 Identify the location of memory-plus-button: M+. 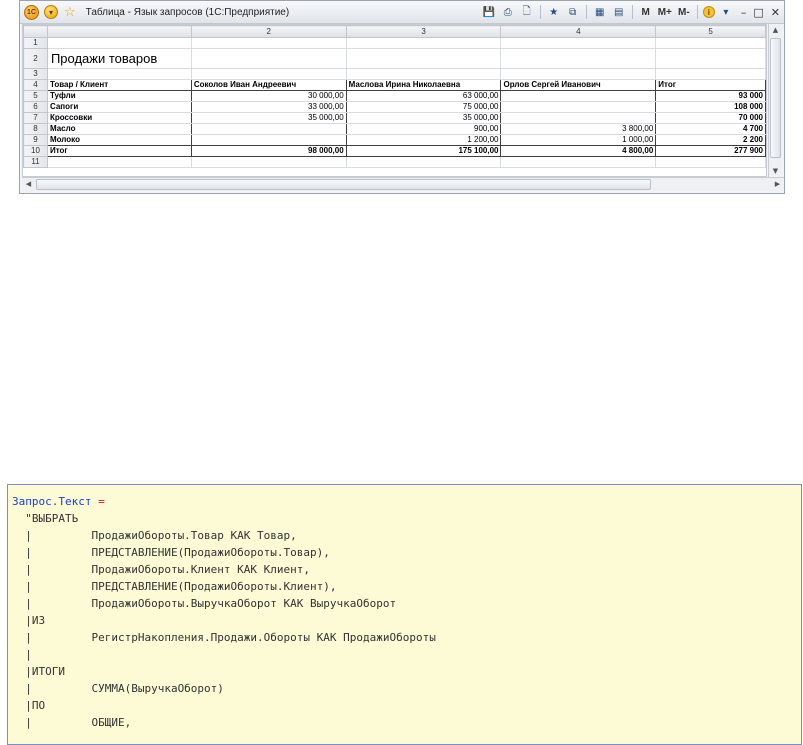
(665, 12).